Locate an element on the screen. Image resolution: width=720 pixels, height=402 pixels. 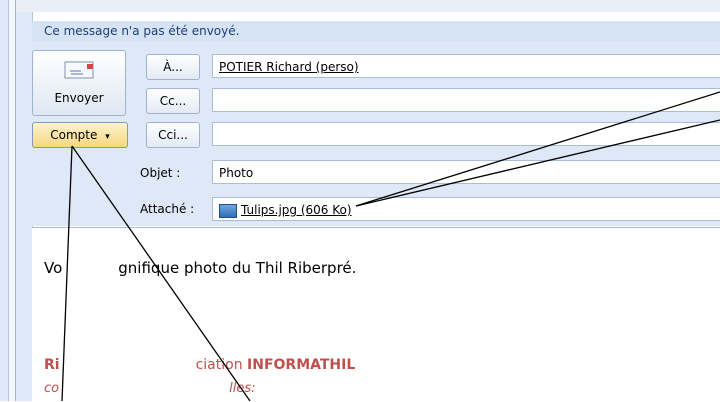
send-button: Envoyer is located at coordinates (79, 83).